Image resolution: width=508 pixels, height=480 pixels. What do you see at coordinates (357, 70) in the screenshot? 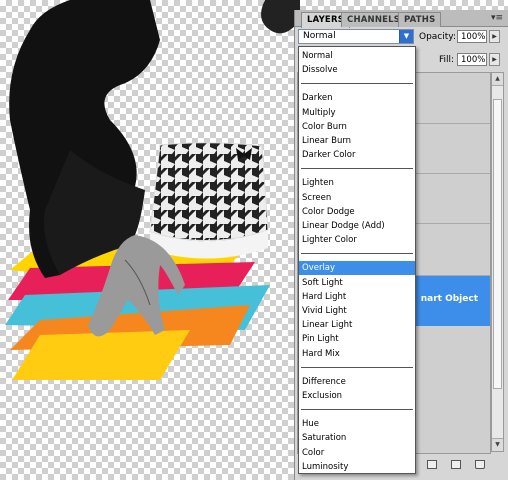
I see `blend-option-dissolve: Dissolve` at bounding box center [357, 70].